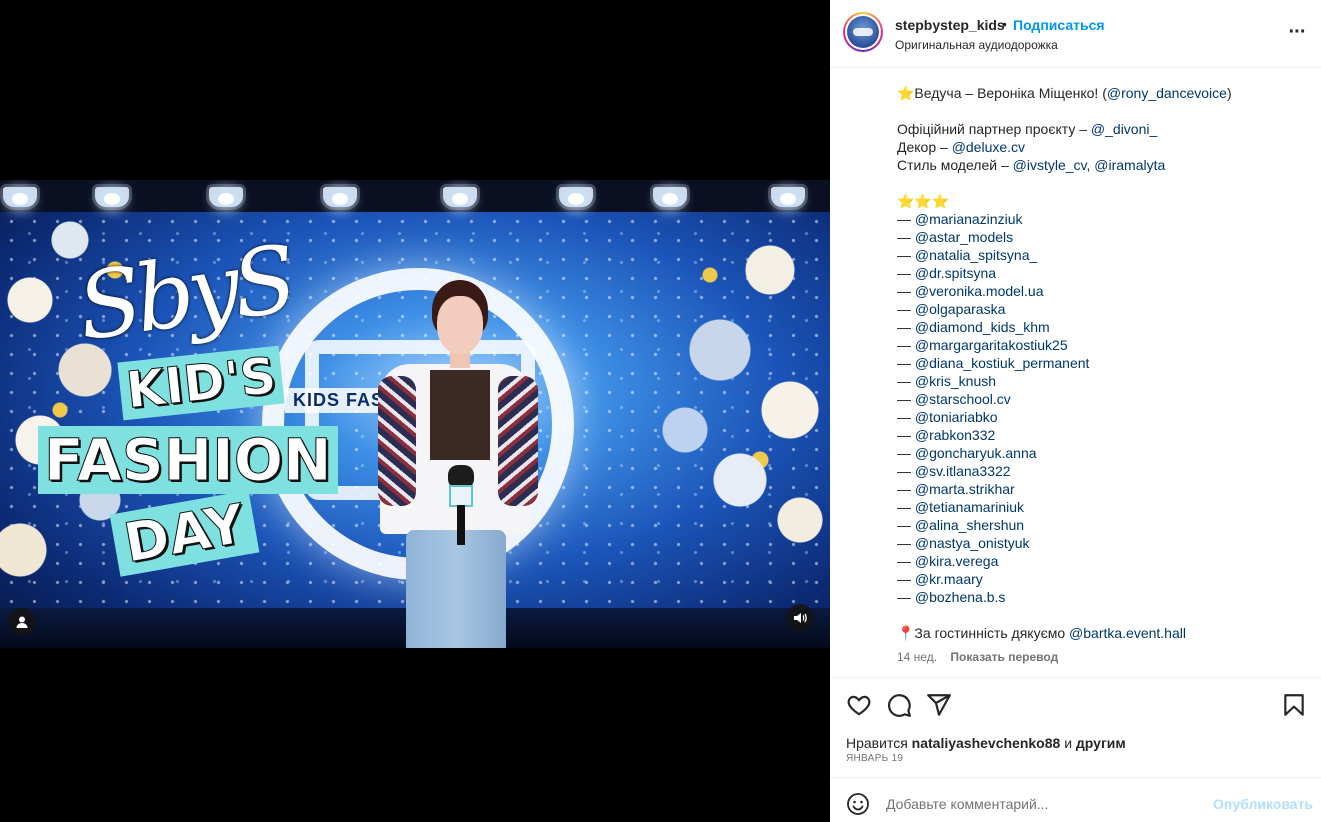  I want to click on username-link: stepbystep_kids, so click(950, 25).